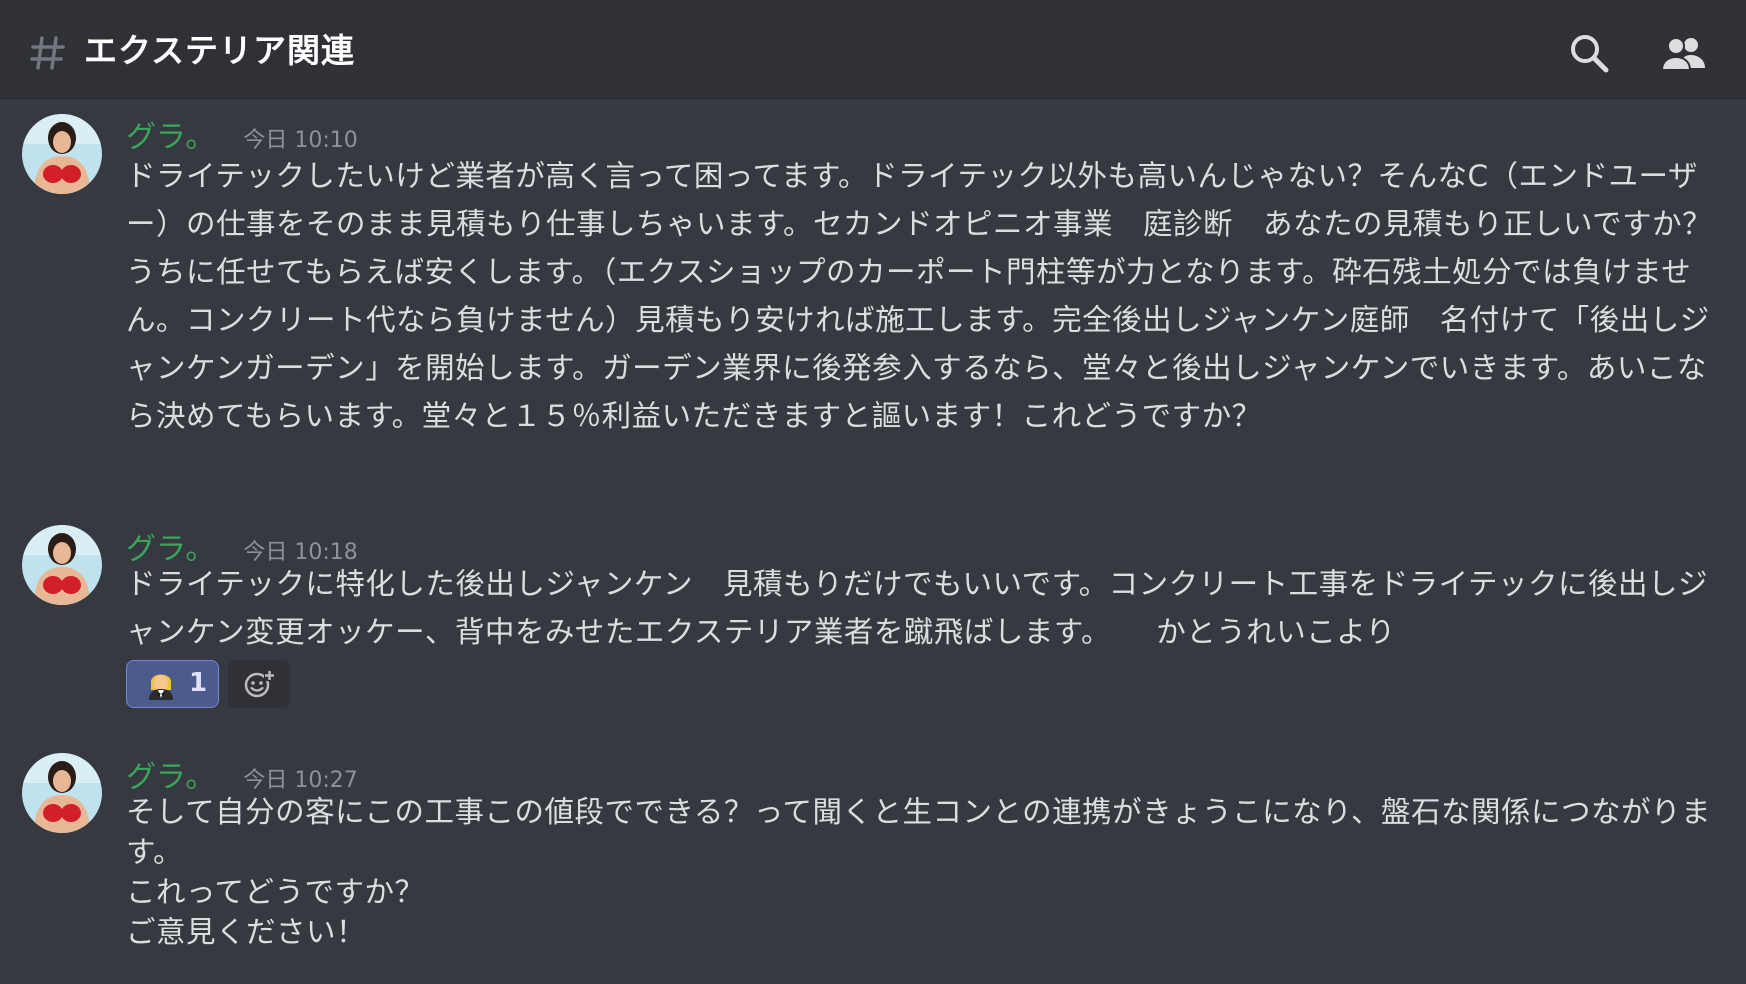 This screenshot has height=984, width=1746. What do you see at coordinates (220, 50) in the screenshot?
I see `channel-title: エクステリア関連` at bounding box center [220, 50].